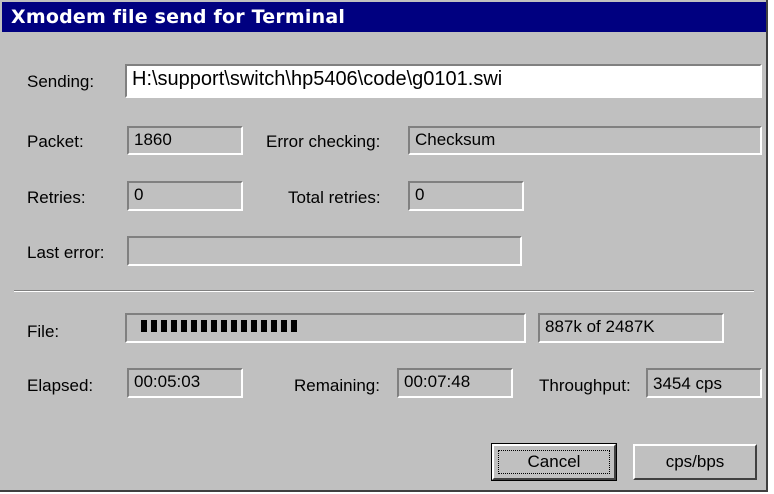  Describe the element at coordinates (334, 197) in the screenshot. I see `total-retries-label: Total retries:` at that location.